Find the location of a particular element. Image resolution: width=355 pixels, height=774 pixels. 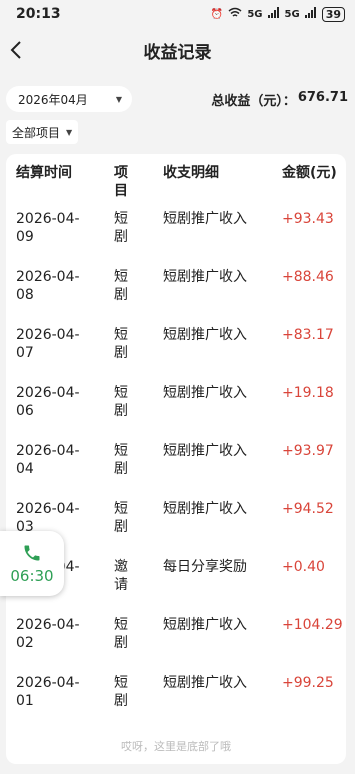

total-label: 总收益（元）： is located at coordinates (253, 101).